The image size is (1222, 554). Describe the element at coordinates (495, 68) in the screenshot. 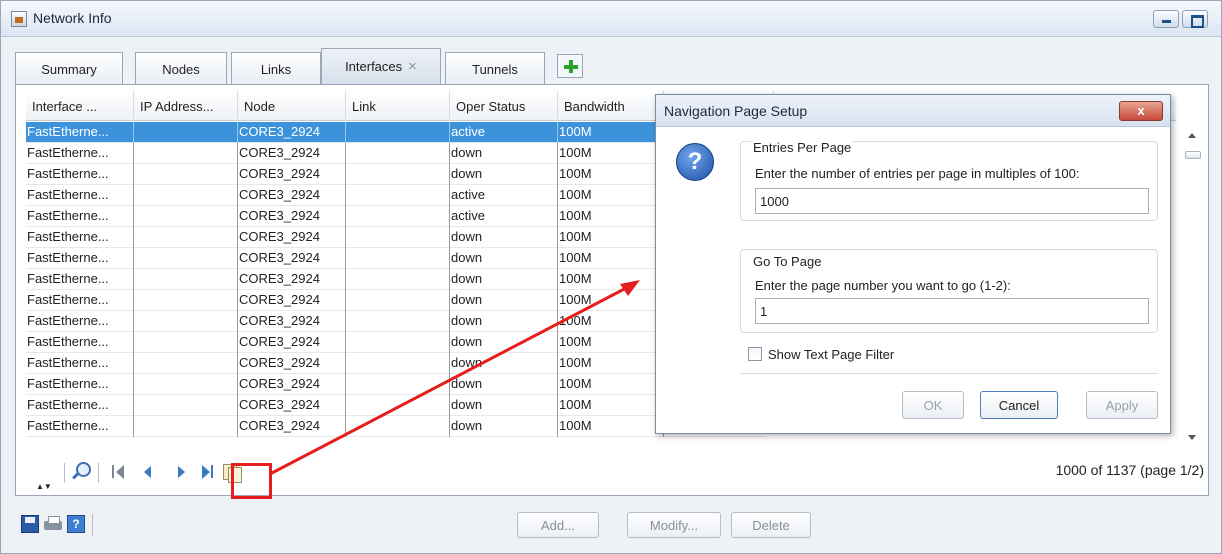

I see `tab-tunnels: Tunnels` at that location.